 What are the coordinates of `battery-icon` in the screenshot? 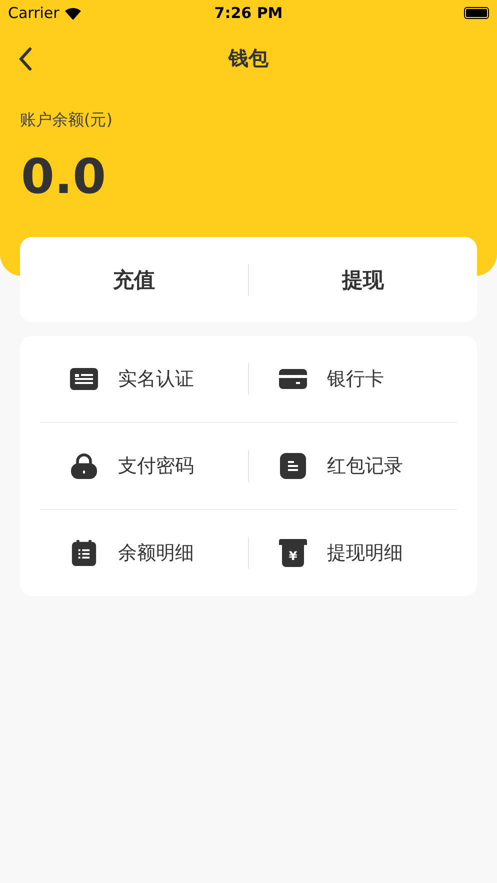 It's located at (477, 13).